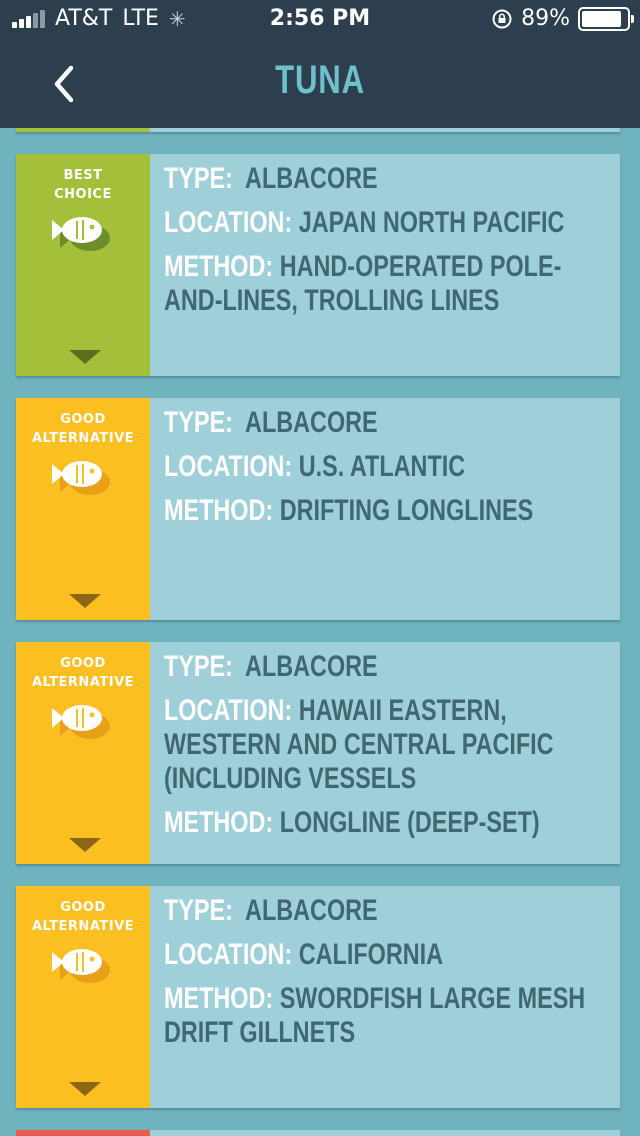 Image resolution: width=640 pixels, height=1136 pixels. Describe the element at coordinates (606, 18) in the screenshot. I see `battery-icon` at that location.